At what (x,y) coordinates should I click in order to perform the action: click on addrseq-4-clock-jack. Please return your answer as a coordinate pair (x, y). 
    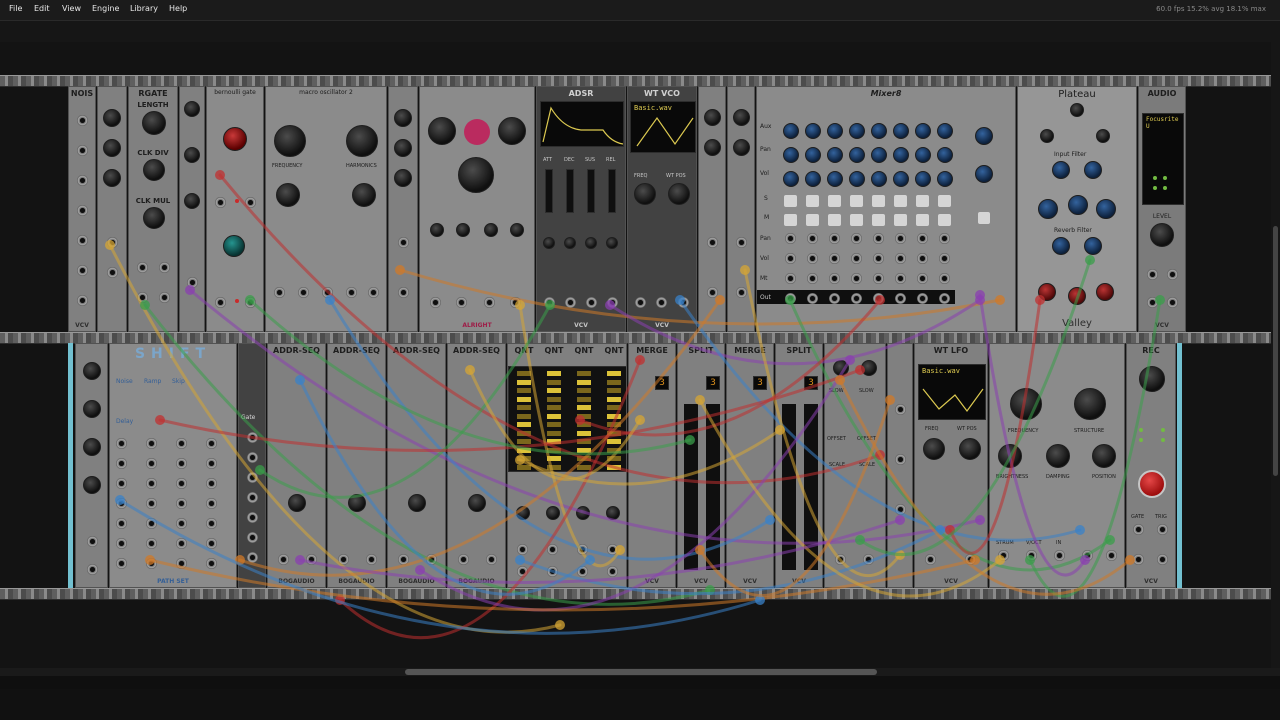
    Looking at the image, I should click on (463, 559).